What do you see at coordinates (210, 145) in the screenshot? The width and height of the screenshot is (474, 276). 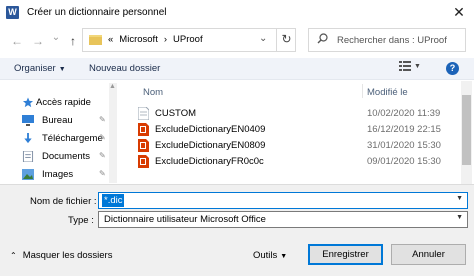 I see `file-name: ExcludeDictionaryEN0809` at bounding box center [210, 145].